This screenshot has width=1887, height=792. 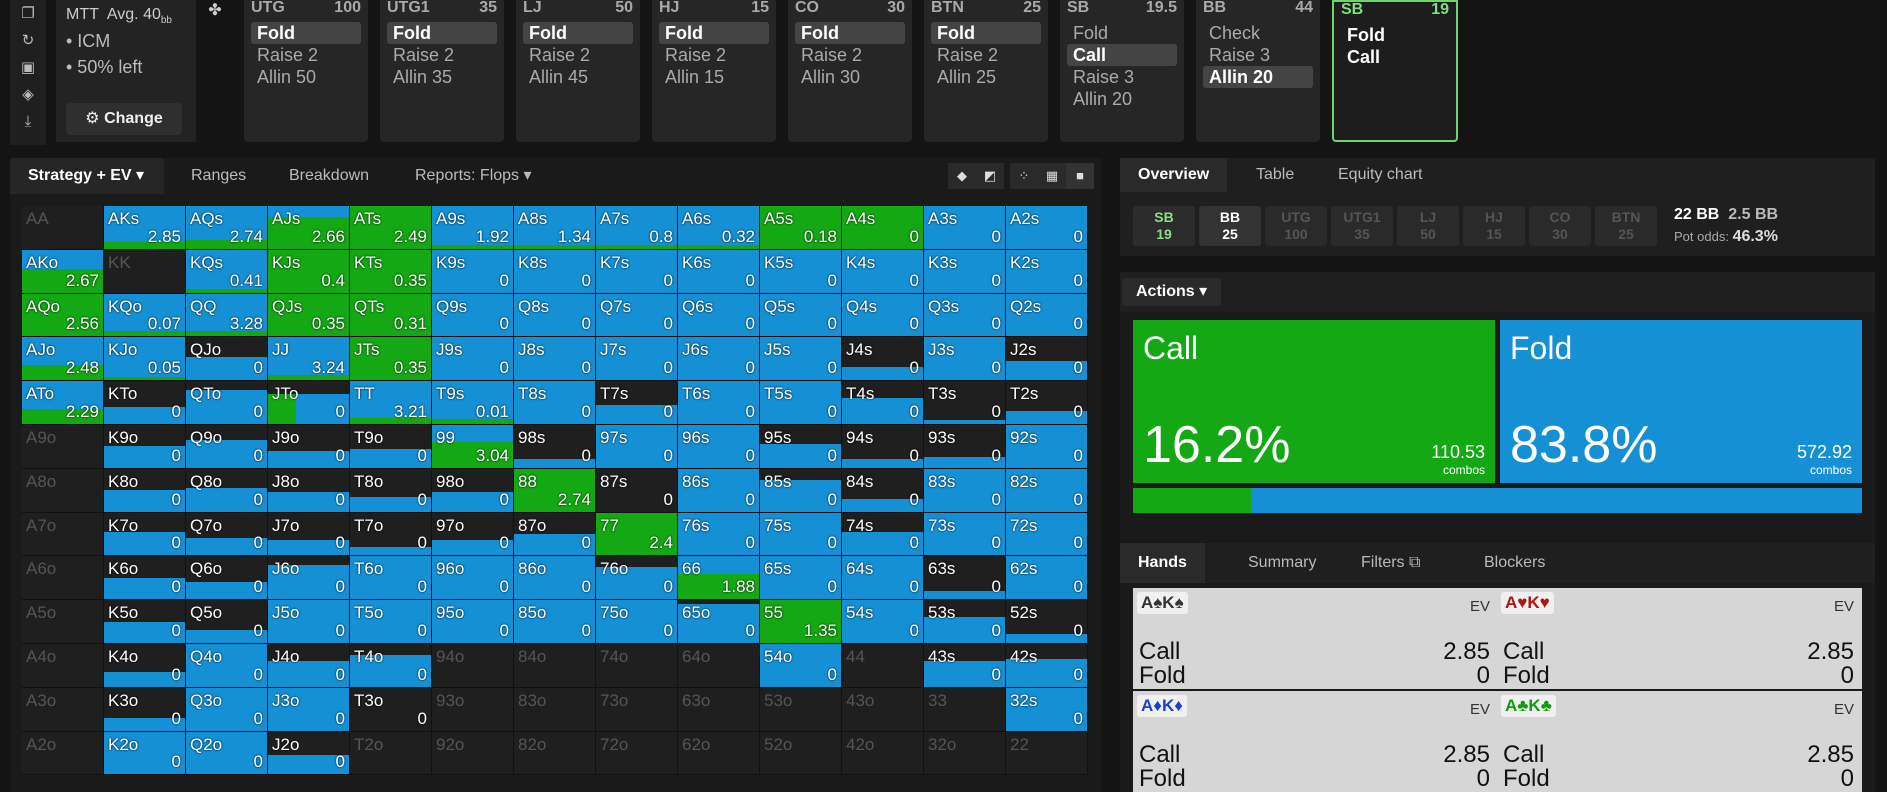 What do you see at coordinates (719, 490) in the screenshot?
I see `hand-cell-86s: 86s 0` at bounding box center [719, 490].